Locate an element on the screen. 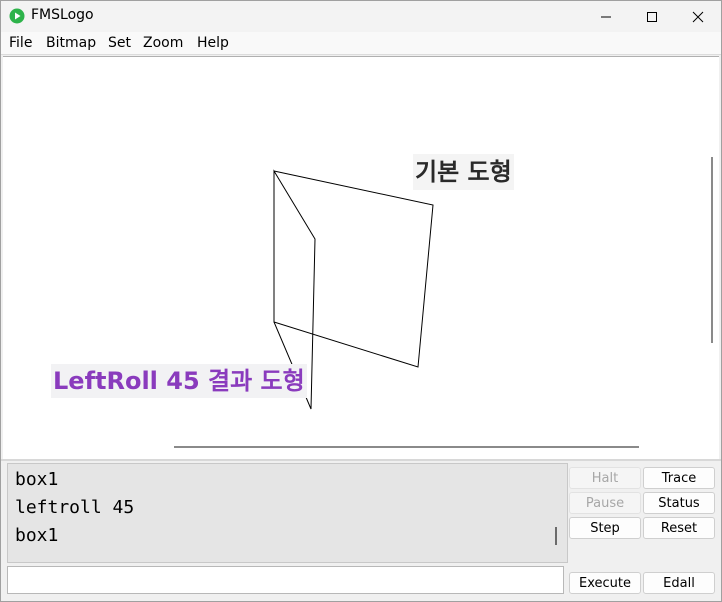 Image resolution: width=722 pixels, height=602 pixels. history-line: leftroll 45 is located at coordinates (74, 507).